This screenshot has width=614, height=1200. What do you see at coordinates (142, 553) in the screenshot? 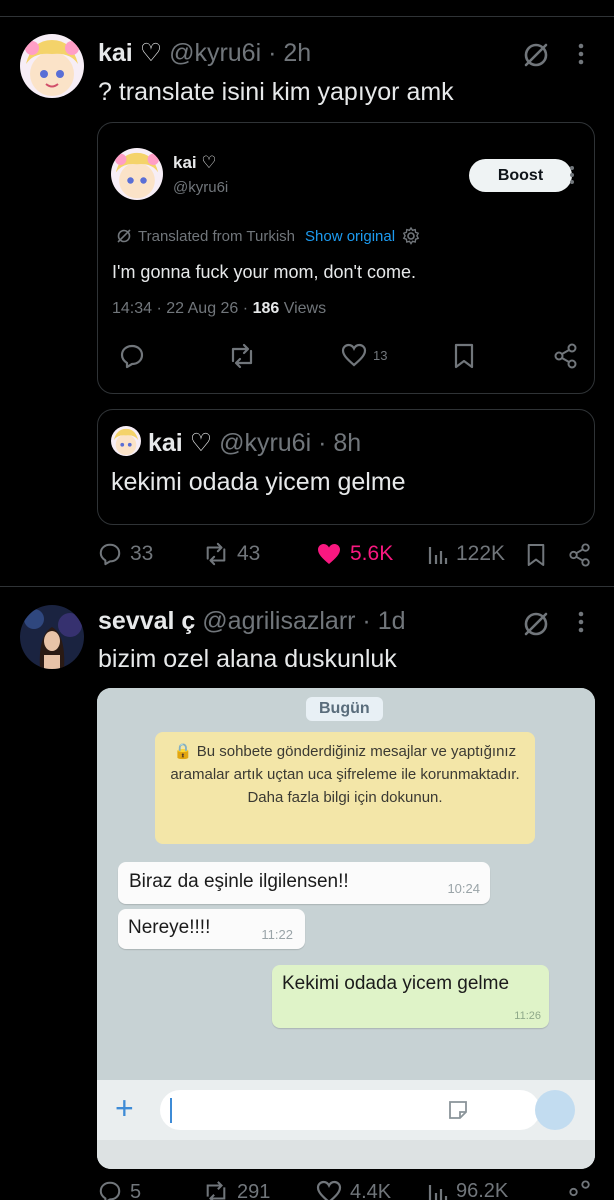
I see `reply-count: 33` at bounding box center [142, 553].